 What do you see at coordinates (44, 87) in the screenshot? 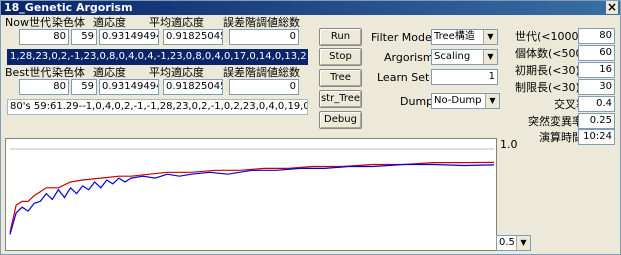
I see `best-generation-field: 80` at bounding box center [44, 87].